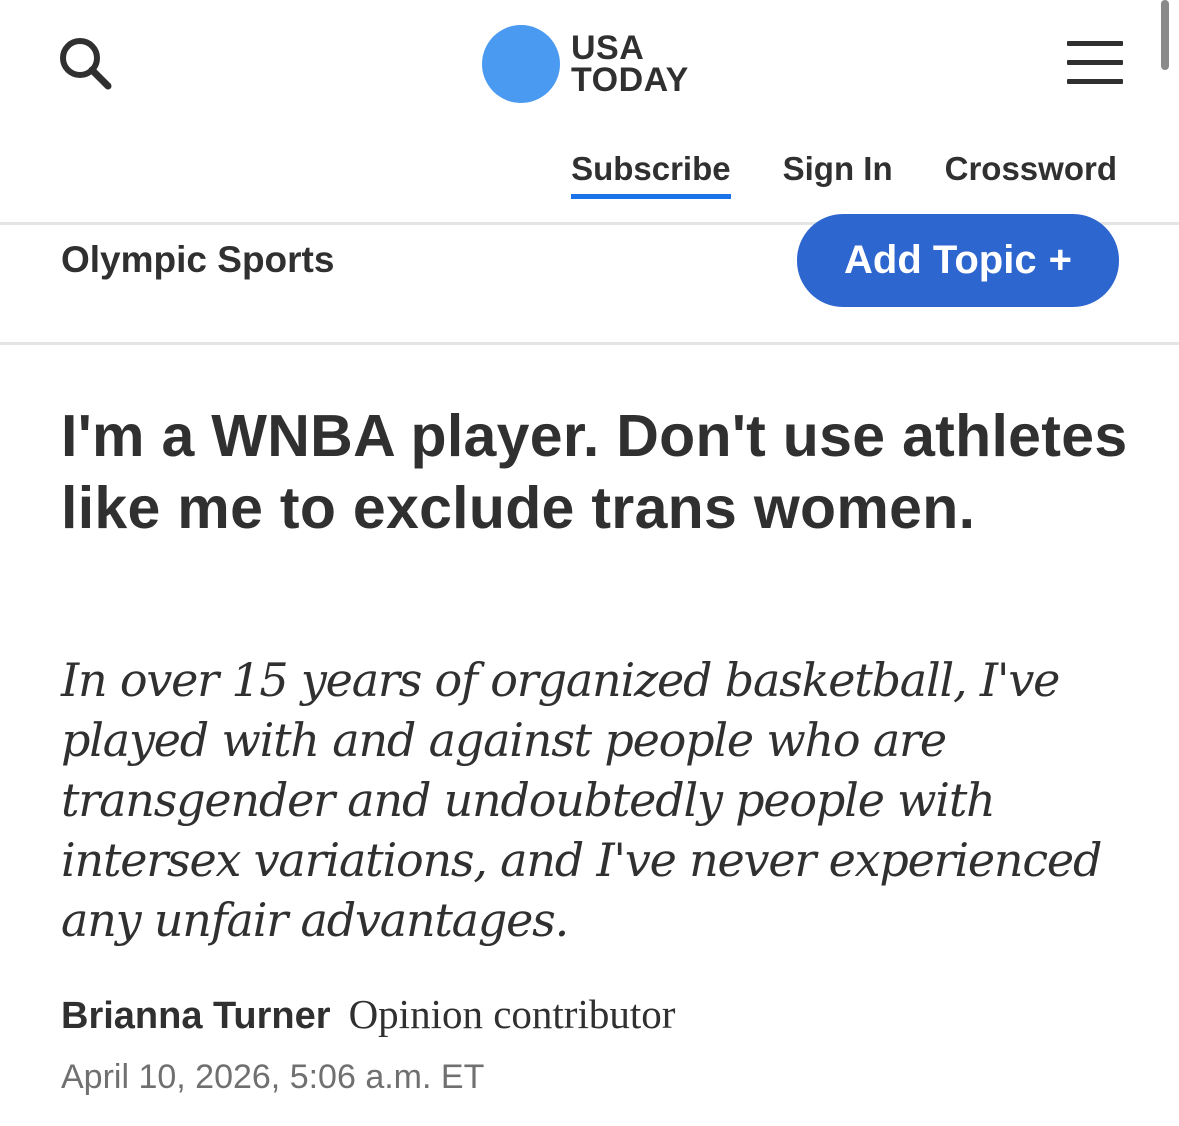 Image resolution: width=1179 pixels, height=1126 pixels. I want to click on logo-line-1: USA, so click(608, 48).